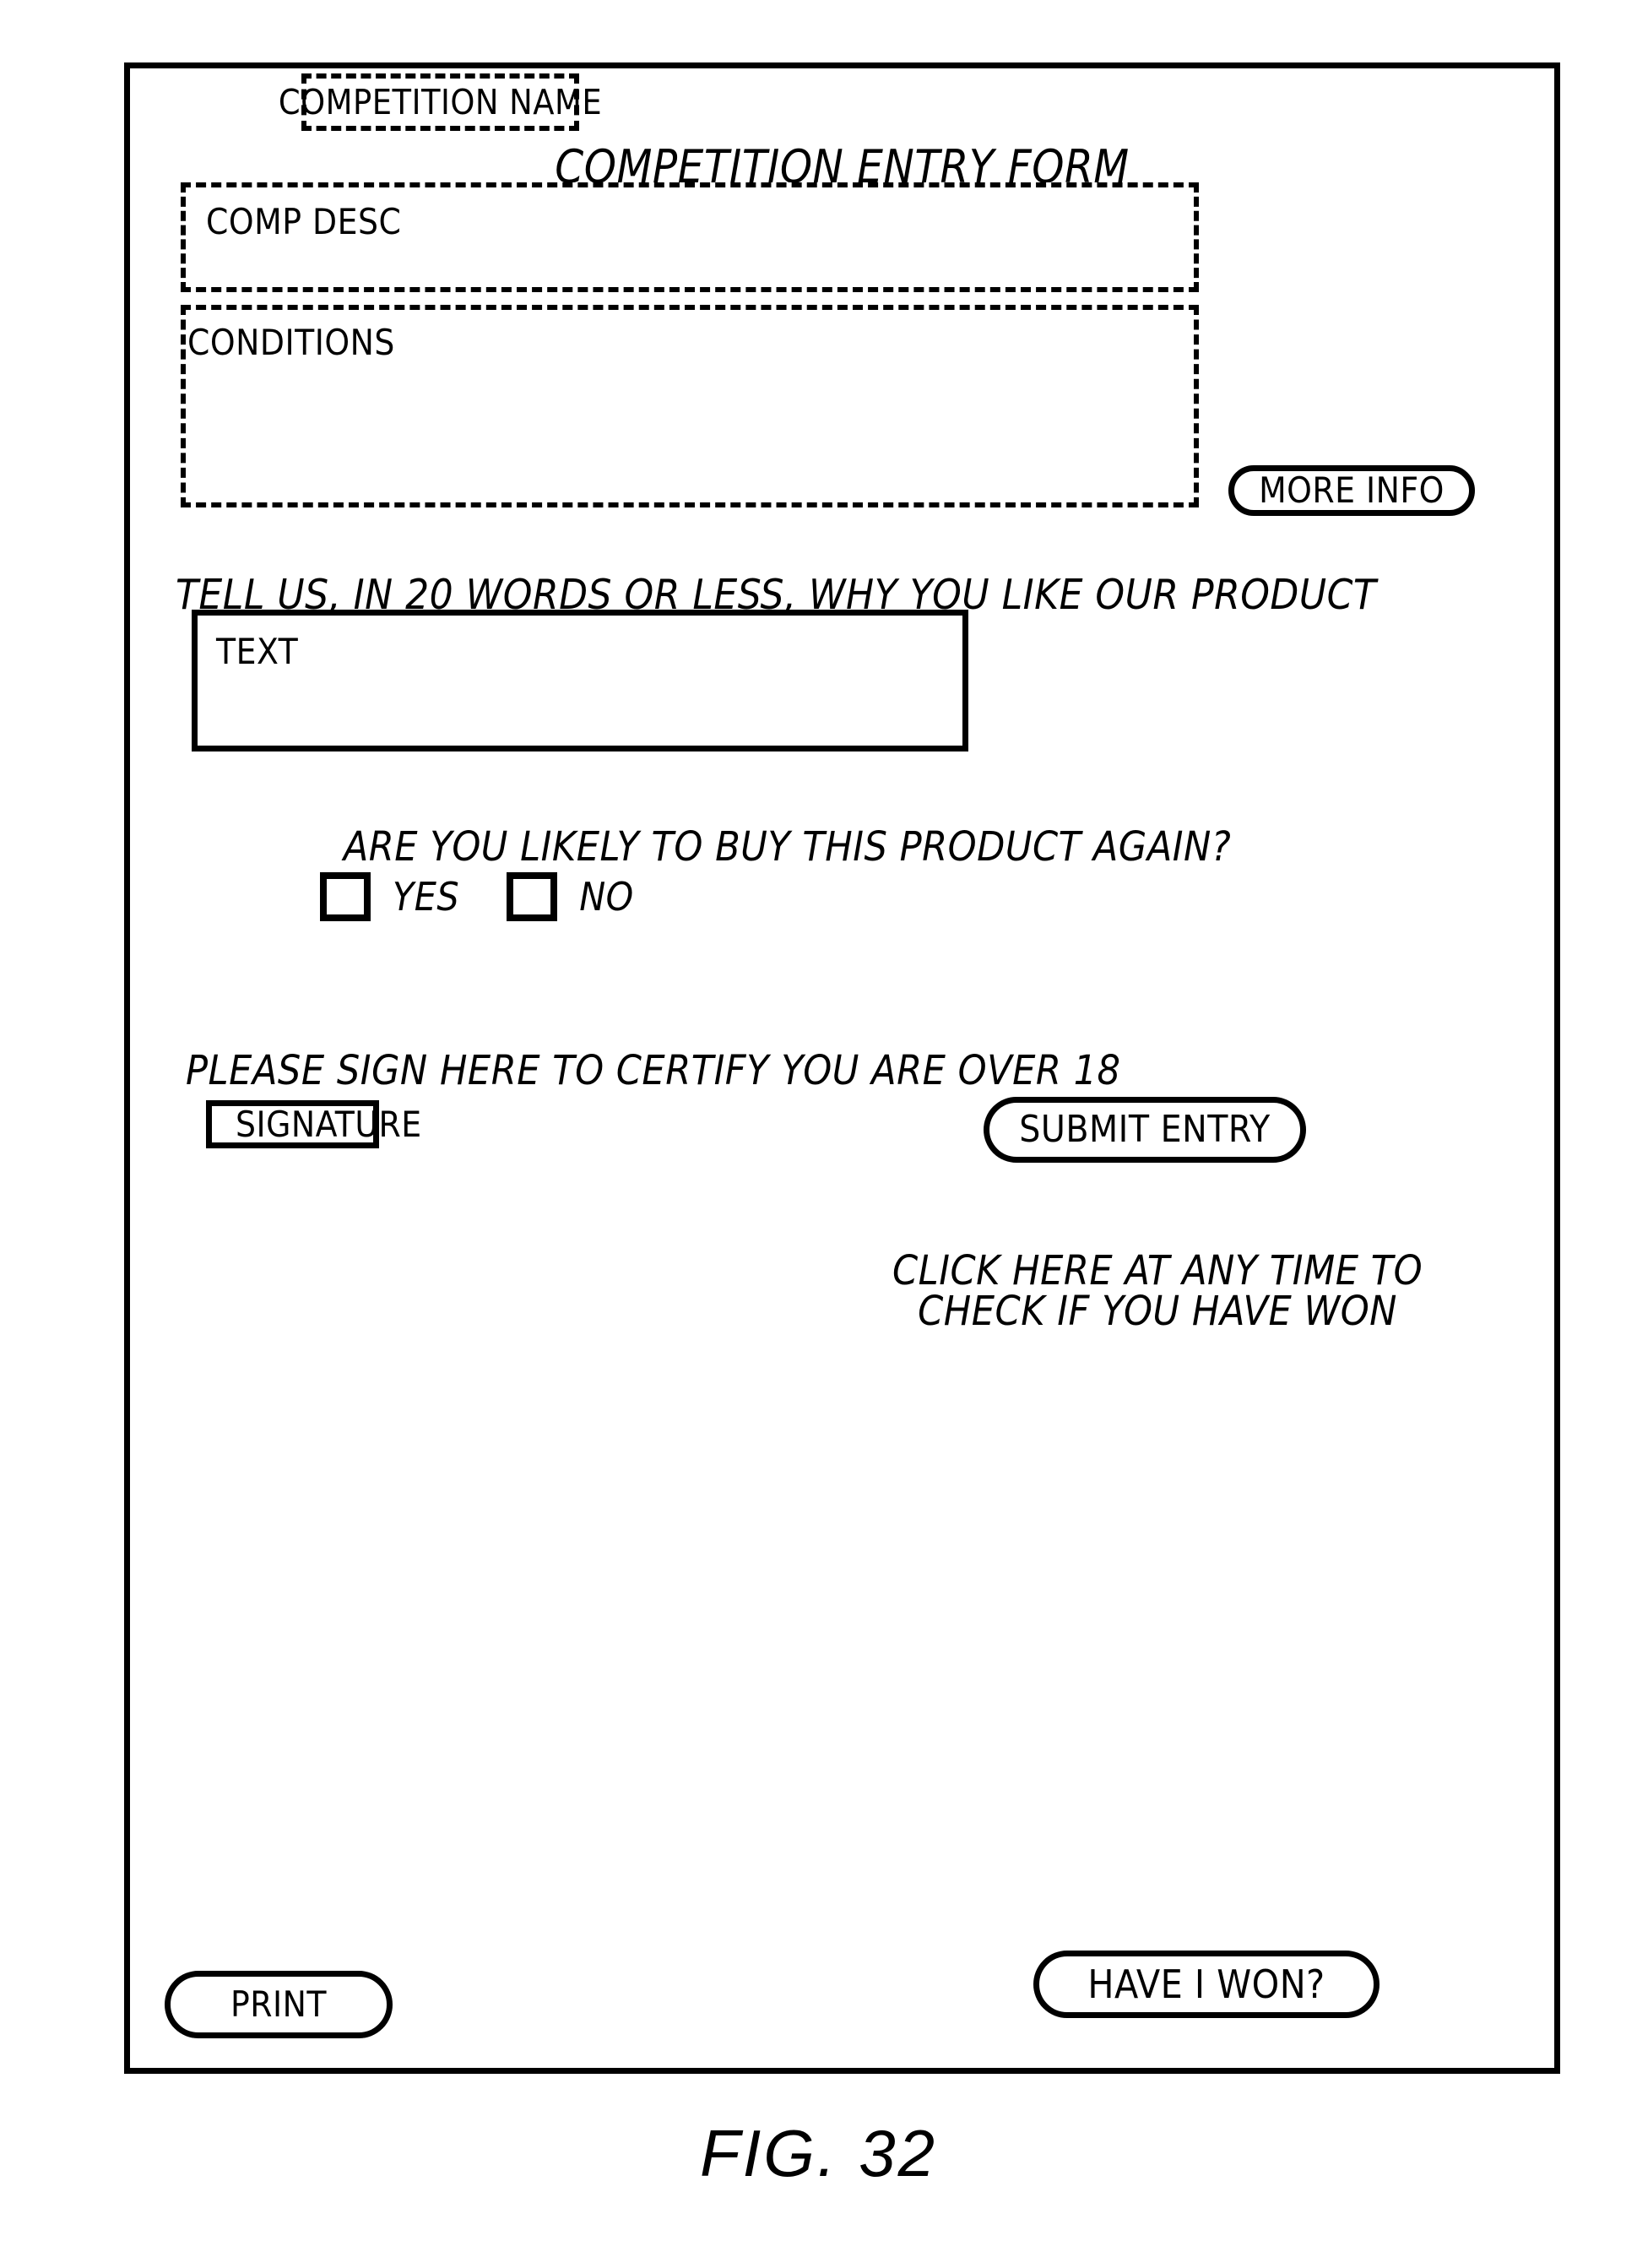  I want to click on checkbox-yes-label: YES, so click(426, 897).